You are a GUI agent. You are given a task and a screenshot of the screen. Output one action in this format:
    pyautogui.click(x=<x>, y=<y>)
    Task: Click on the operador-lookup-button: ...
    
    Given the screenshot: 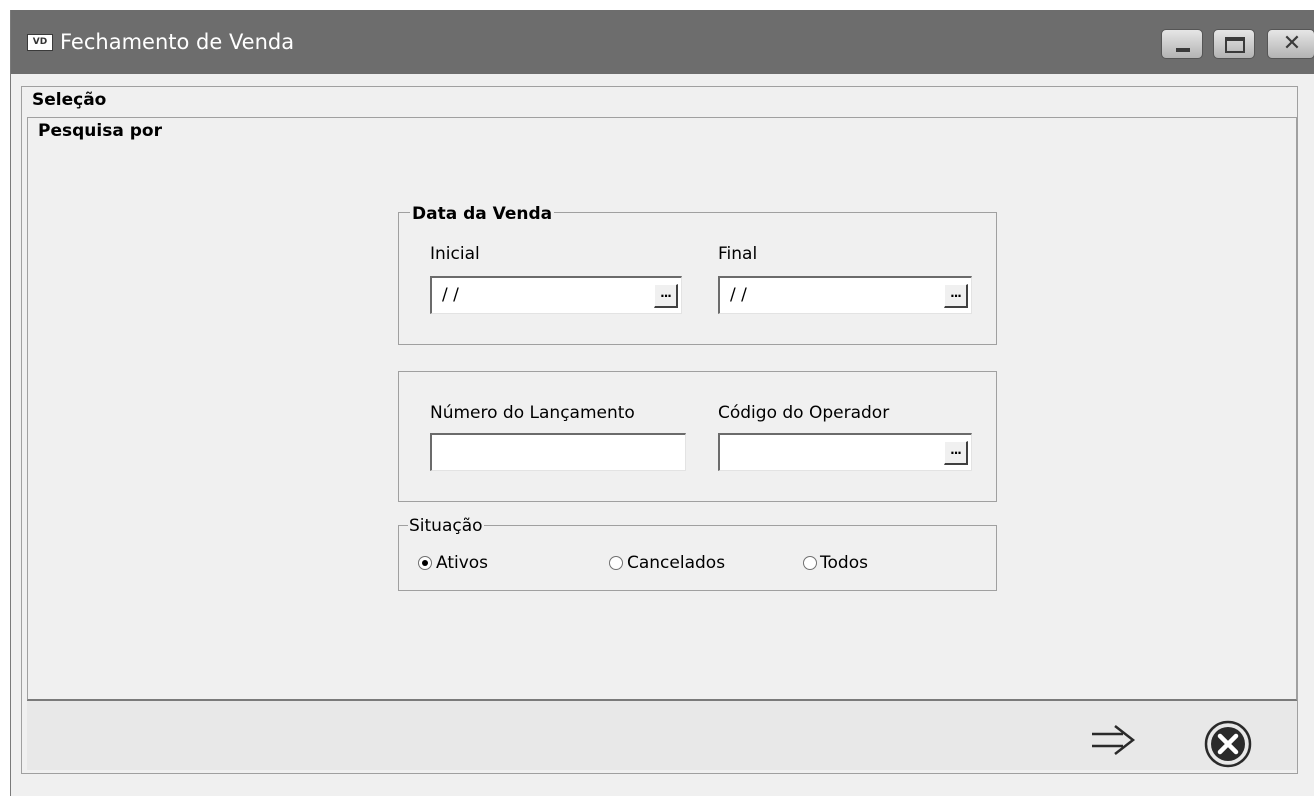 What is the action you would take?
    pyautogui.click(x=956, y=453)
    